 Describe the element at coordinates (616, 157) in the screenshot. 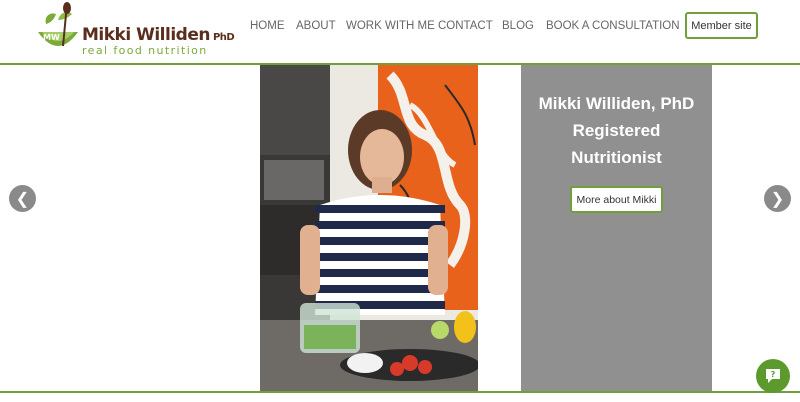

I see `hero-title-line-3: Nutritionist` at that location.